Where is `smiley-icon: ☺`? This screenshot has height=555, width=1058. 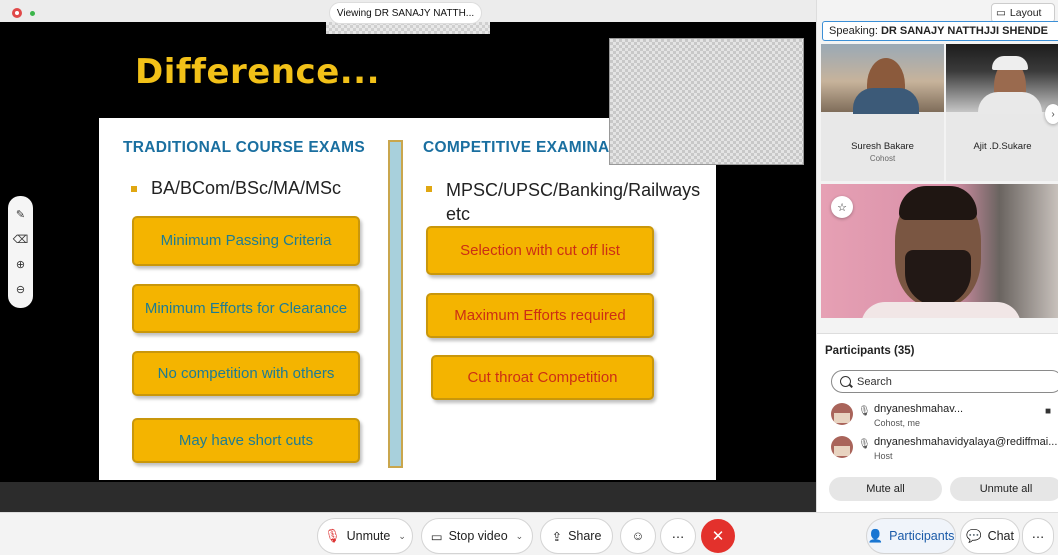
smiley-icon: ☺ is located at coordinates (638, 536).